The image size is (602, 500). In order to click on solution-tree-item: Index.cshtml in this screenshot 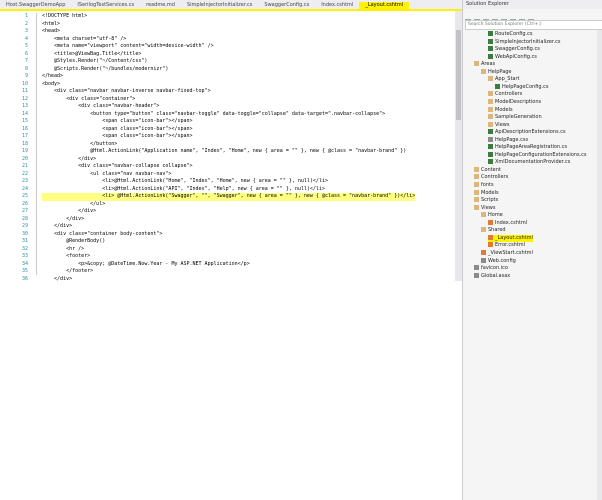, I will do `click(508, 223)`.